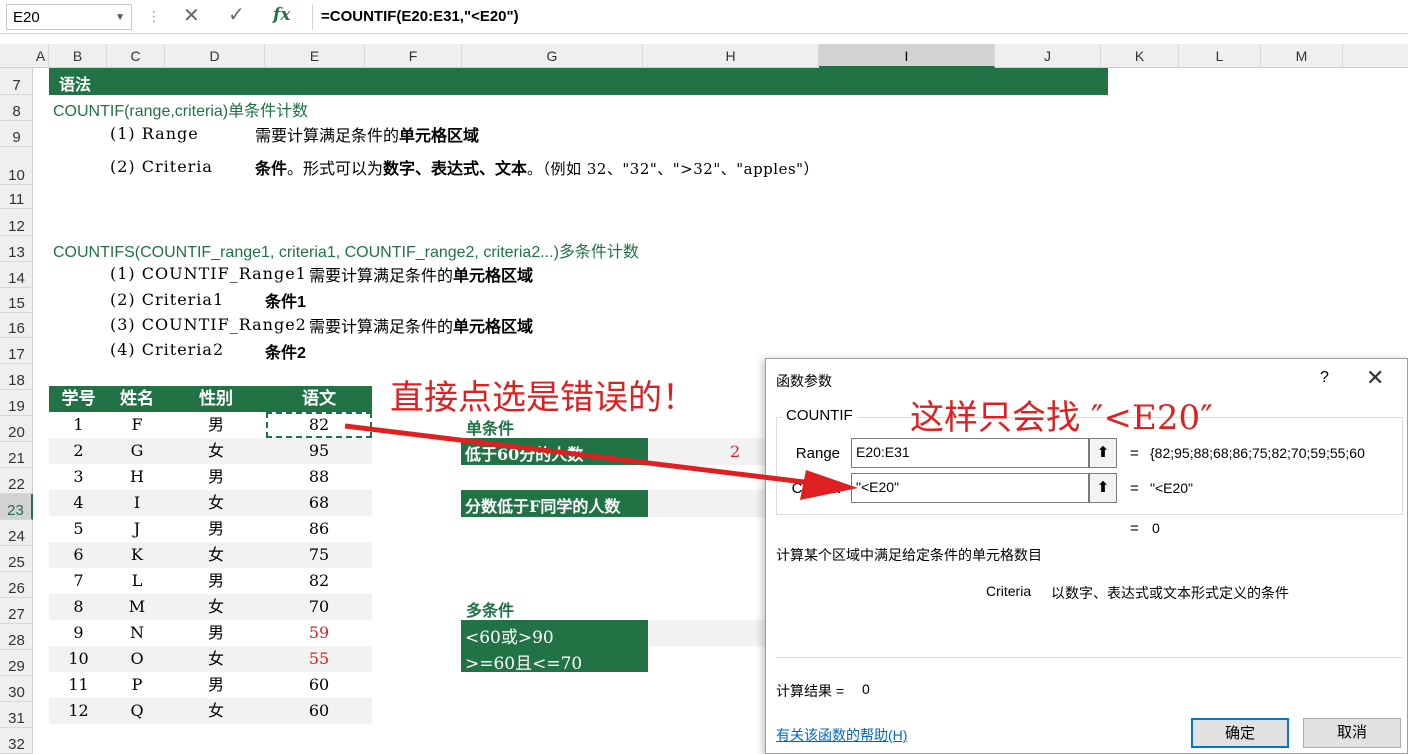 The height and width of the screenshot is (754, 1408). What do you see at coordinates (16, 249) in the screenshot?
I see `row-header-13: 13` at bounding box center [16, 249].